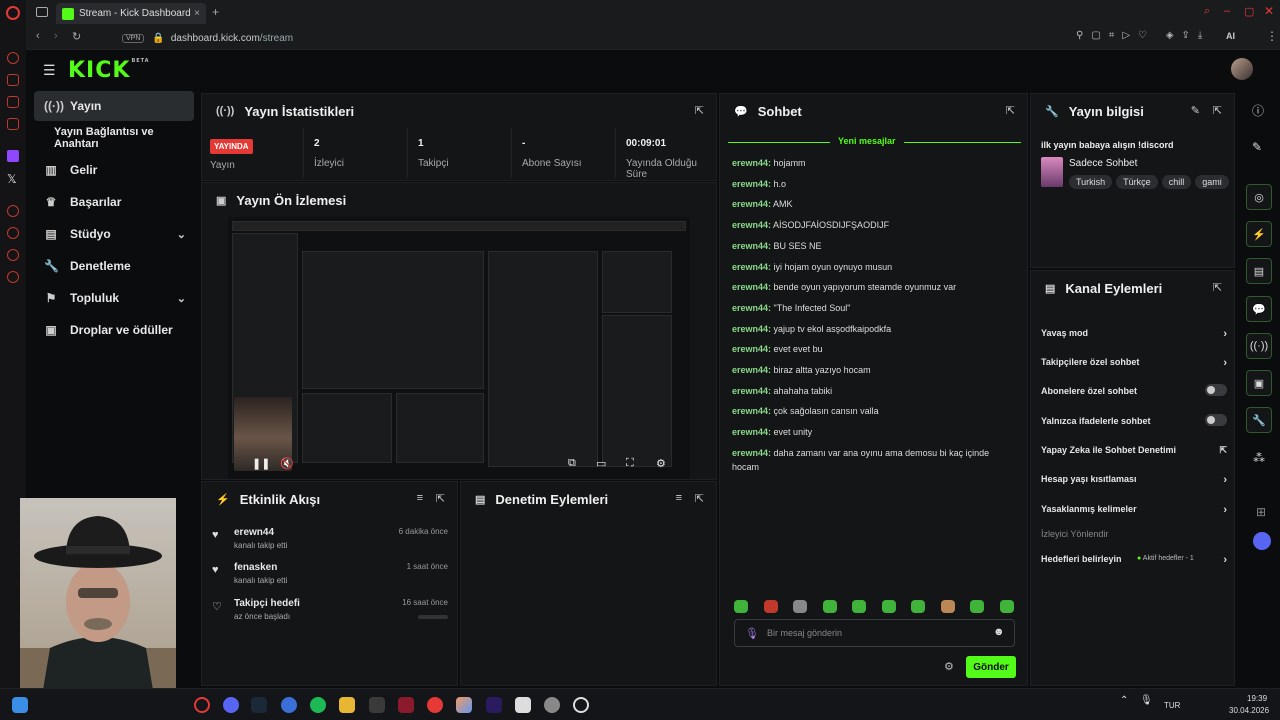  What do you see at coordinates (1258, 110) in the screenshot?
I see `info-icon: ⓘ` at bounding box center [1258, 110].